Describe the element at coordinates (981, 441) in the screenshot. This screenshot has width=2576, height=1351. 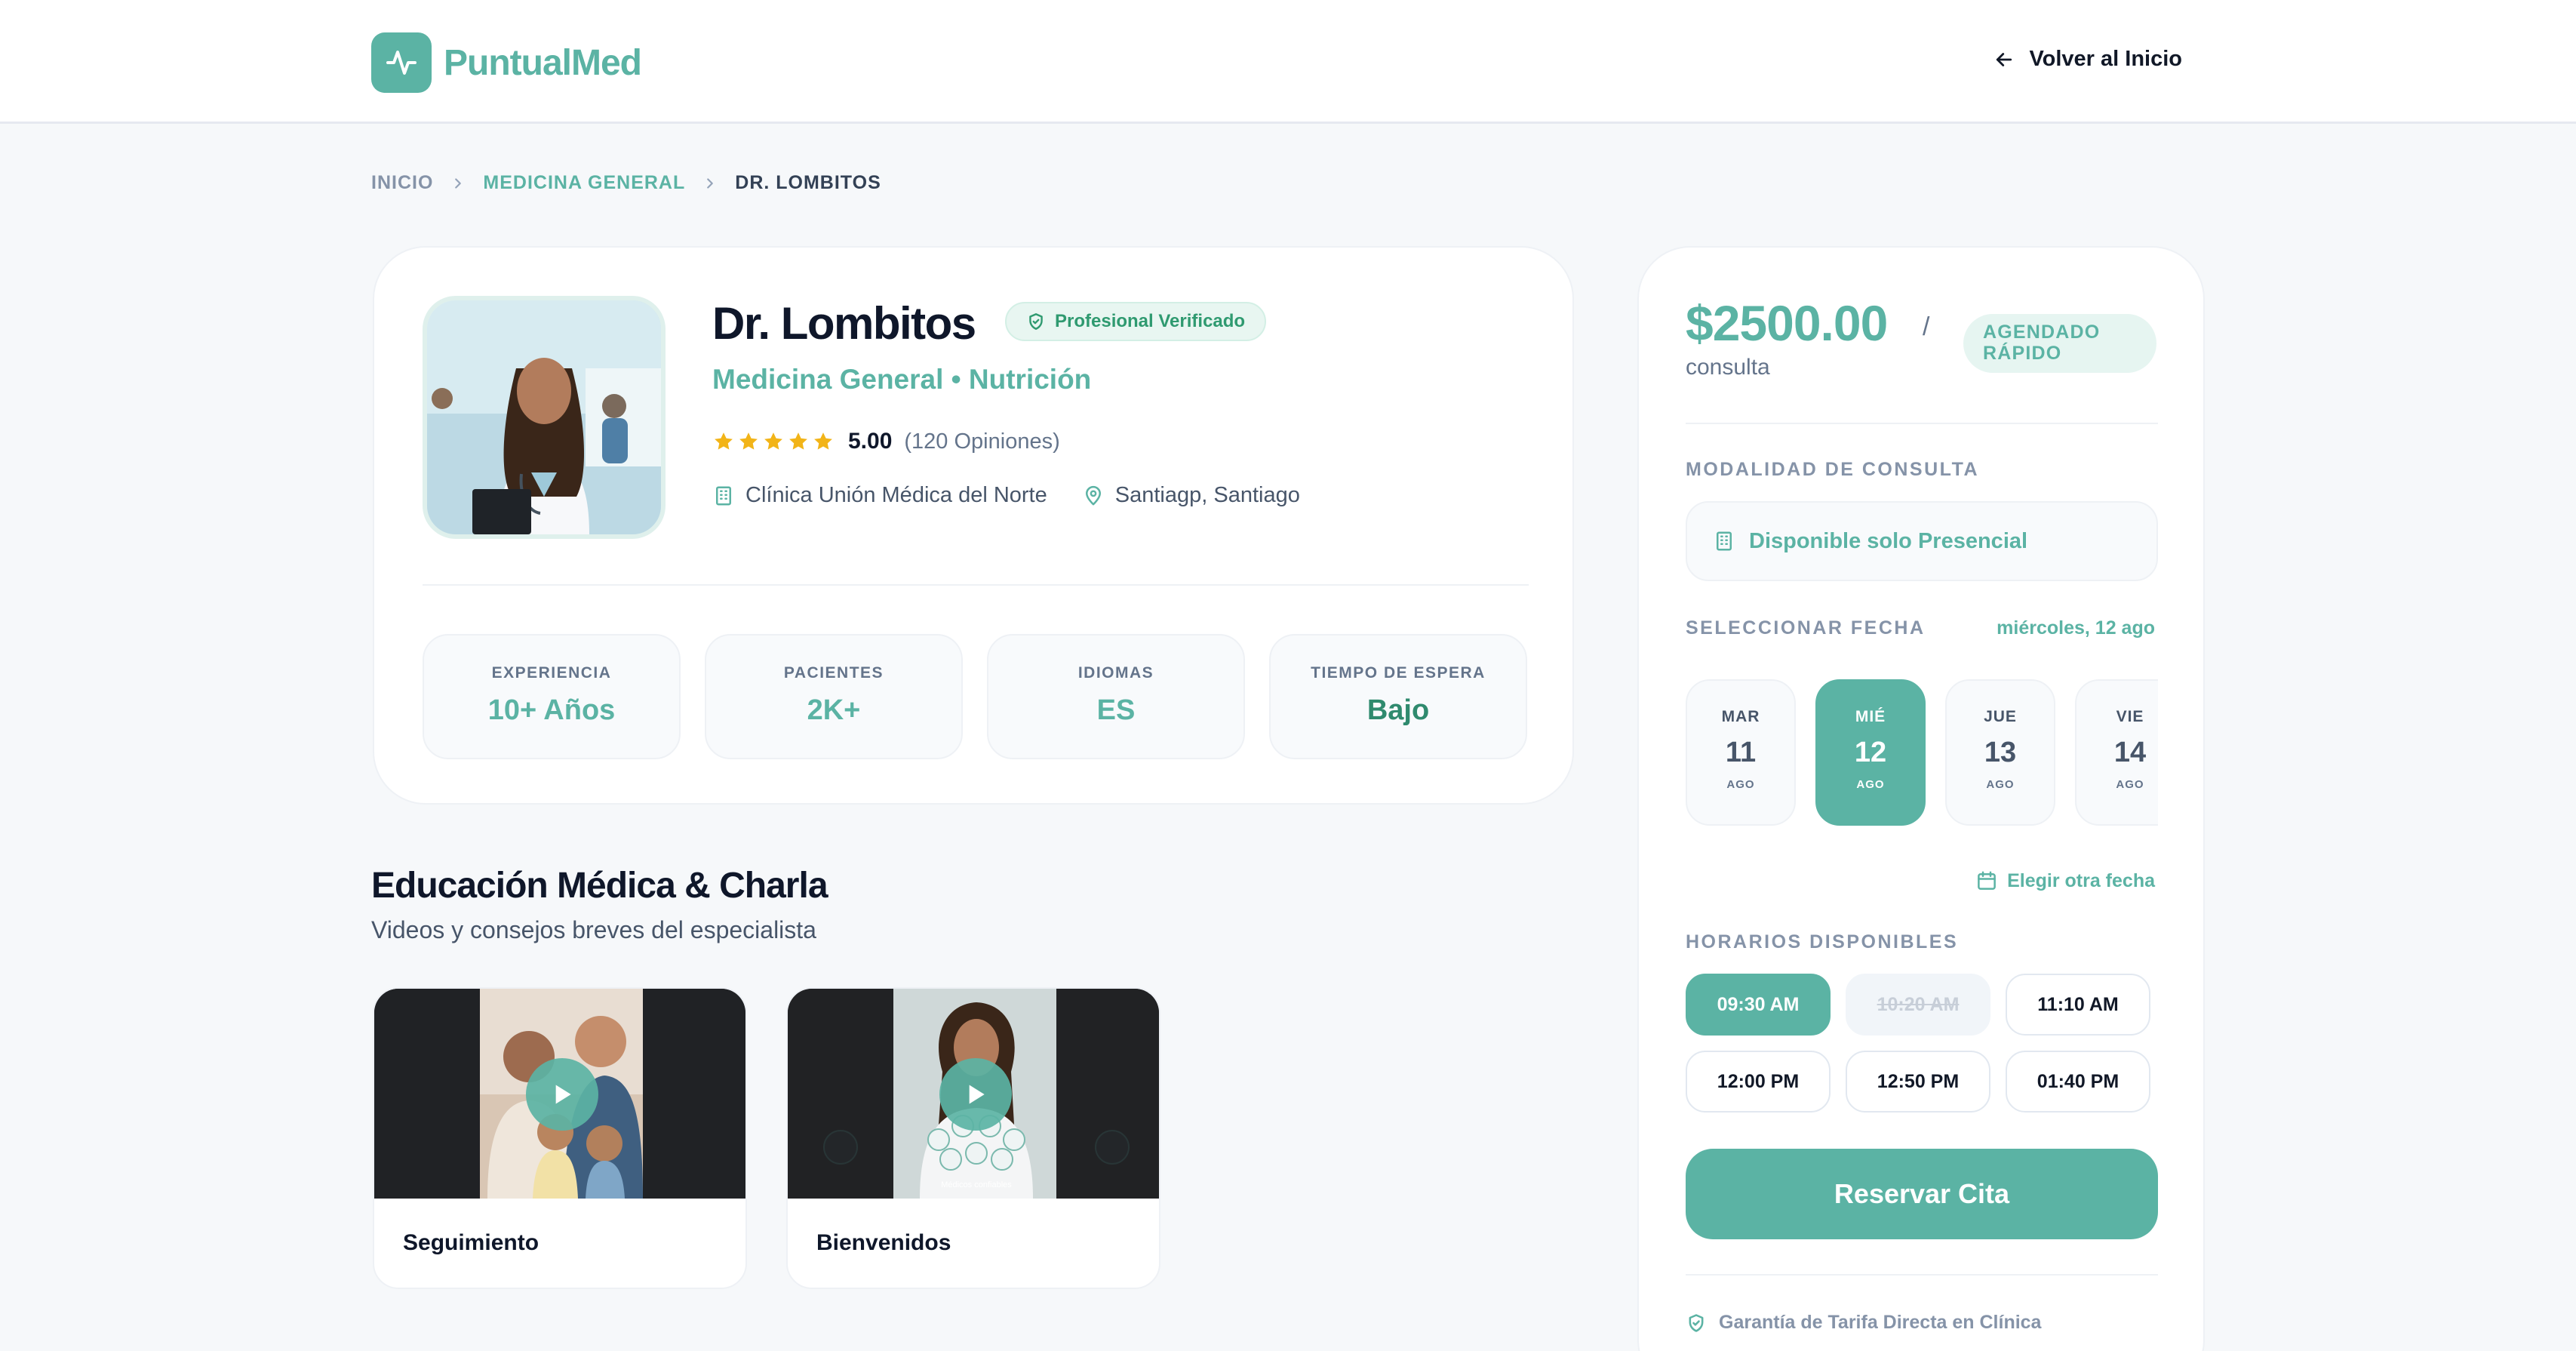
I see `rating-count: (120 Opiniones)` at that location.